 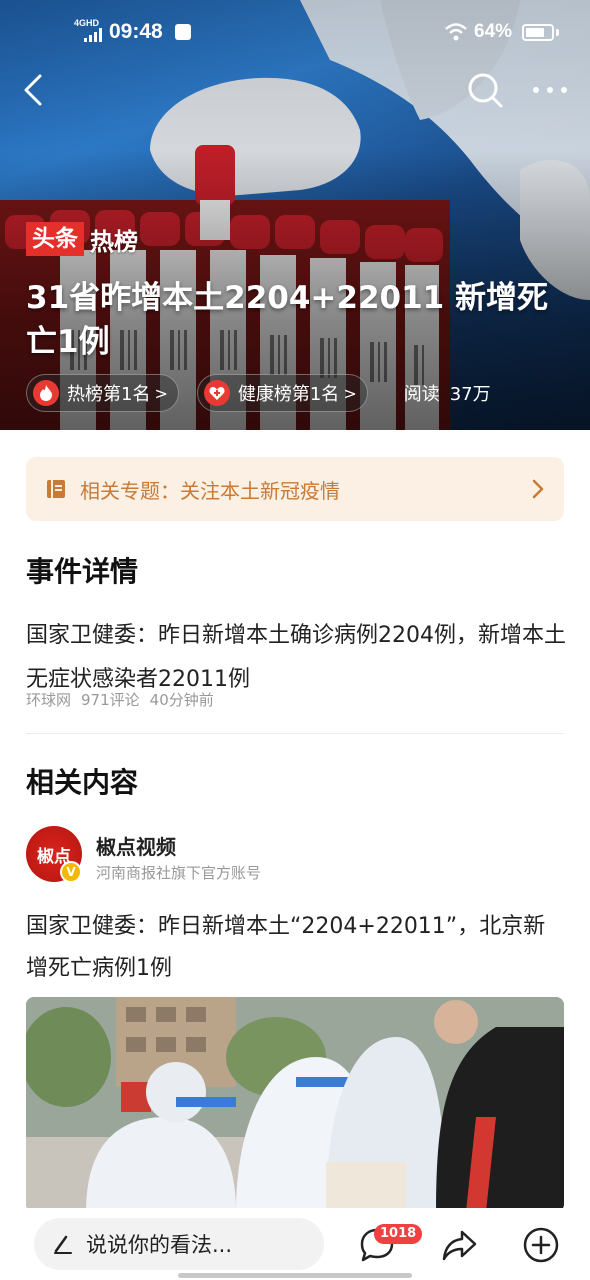 I want to click on back-icon, so click(x=38, y=90).